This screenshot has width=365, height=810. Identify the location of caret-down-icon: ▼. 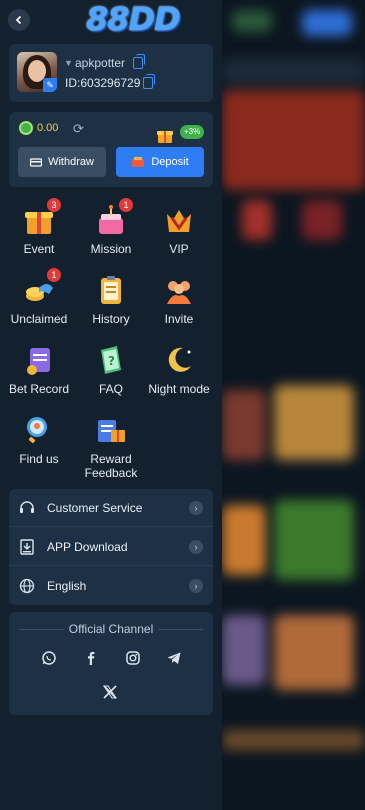
(68, 63).